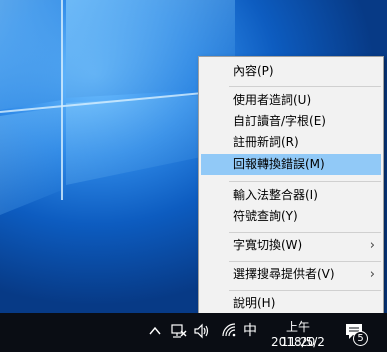 This screenshot has width=387, height=352. Describe the element at coordinates (298, 342) in the screenshot. I see `clock-date: 2018/5/2` at that location.